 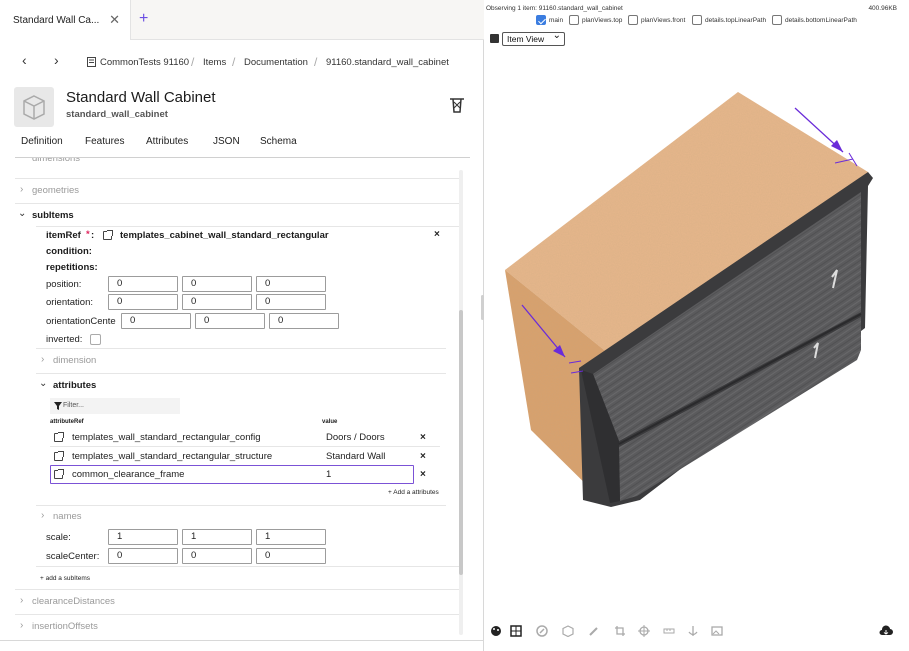 I want to click on scale-center-y-input: 0, so click(x=217, y=556).